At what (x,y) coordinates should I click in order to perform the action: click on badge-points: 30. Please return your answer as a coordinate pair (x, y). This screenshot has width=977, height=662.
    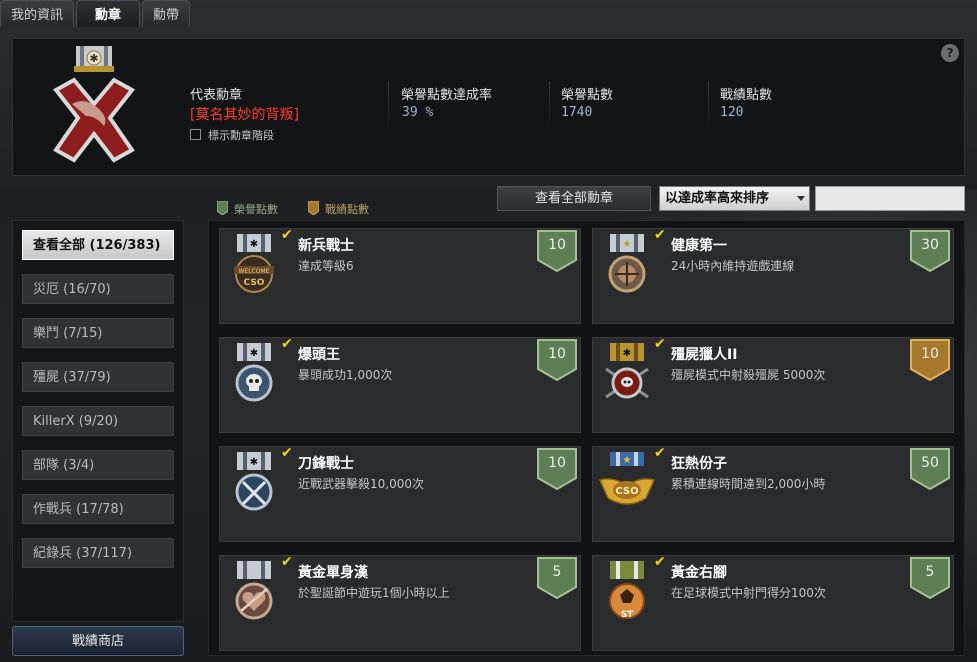
    Looking at the image, I should click on (930, 245).